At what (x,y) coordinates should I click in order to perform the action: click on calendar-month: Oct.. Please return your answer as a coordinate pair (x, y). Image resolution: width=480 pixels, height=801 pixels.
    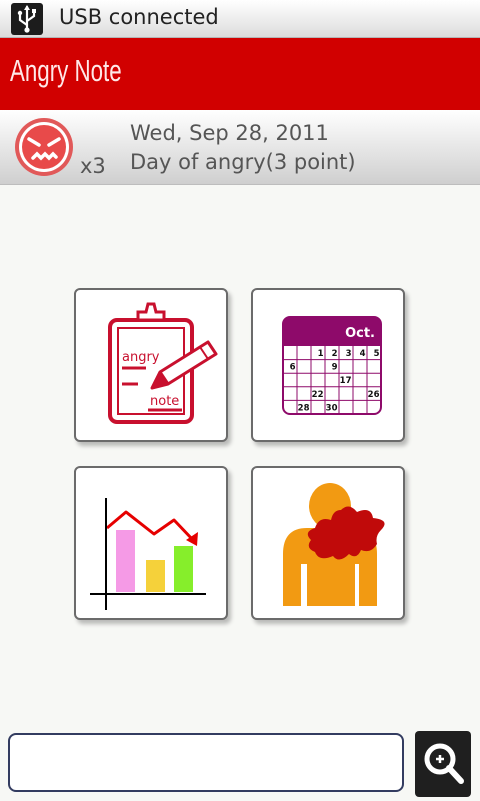
    Looking at the image, I should click on (360, 333).